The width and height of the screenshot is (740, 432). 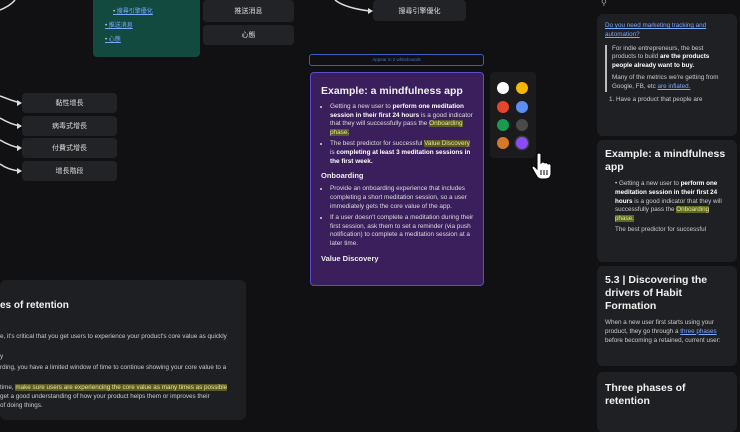 What do you see at coordinates (69, 126) in the screenshot?
I see `node-viral-growth: 病毒式增長` at bounding box center [69, 126].